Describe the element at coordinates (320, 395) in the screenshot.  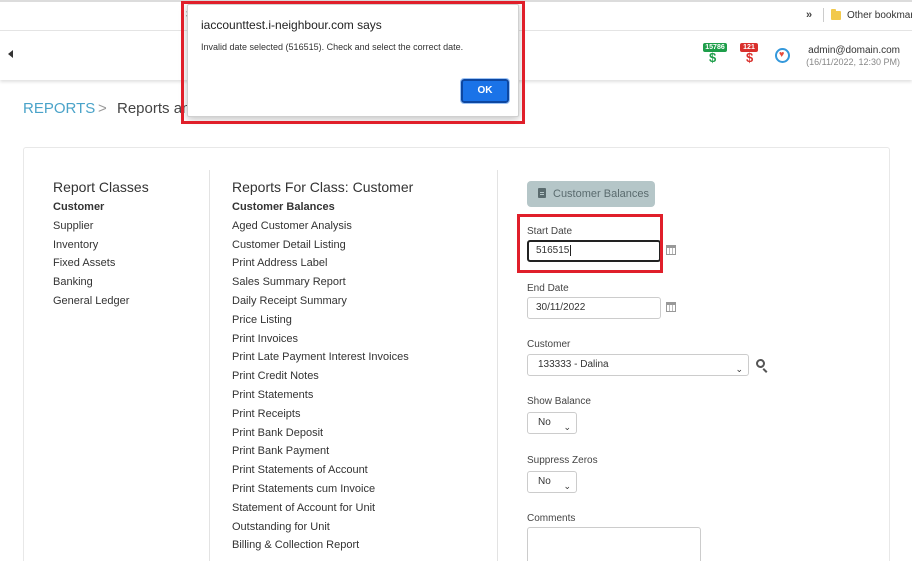
I see `report-item: Print Statements` at that location.